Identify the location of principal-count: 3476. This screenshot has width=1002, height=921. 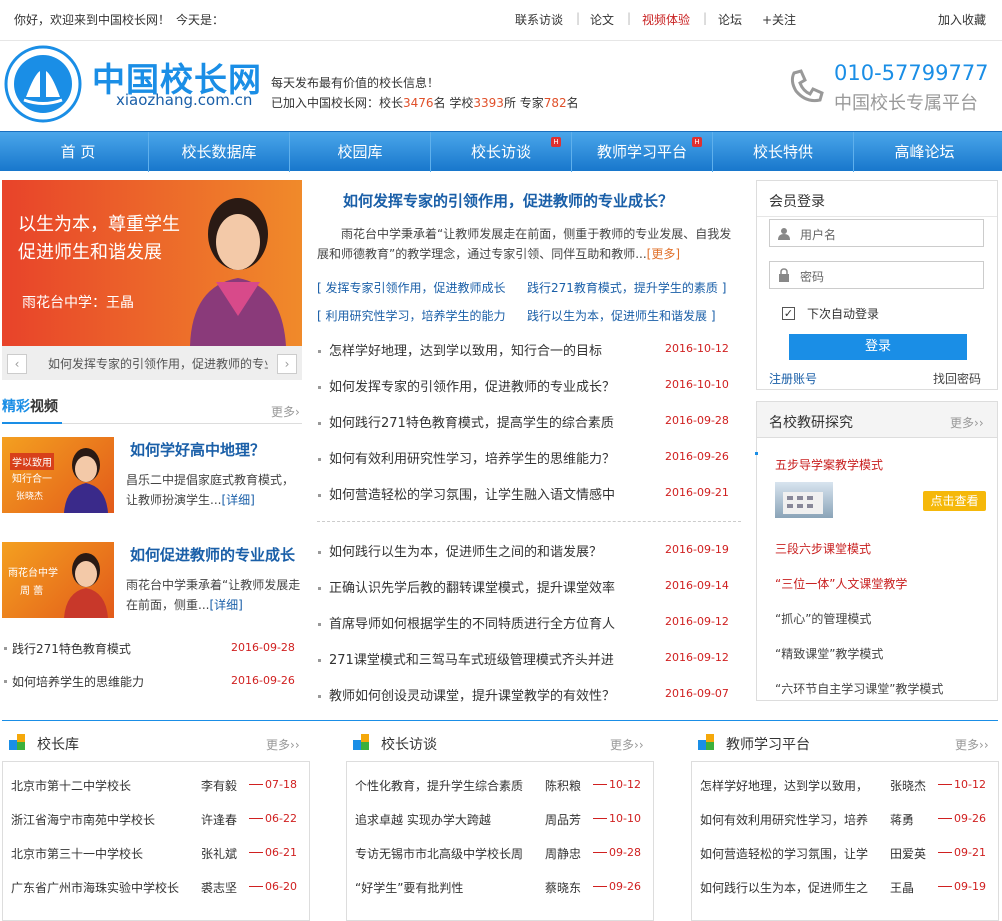
(418, 103).